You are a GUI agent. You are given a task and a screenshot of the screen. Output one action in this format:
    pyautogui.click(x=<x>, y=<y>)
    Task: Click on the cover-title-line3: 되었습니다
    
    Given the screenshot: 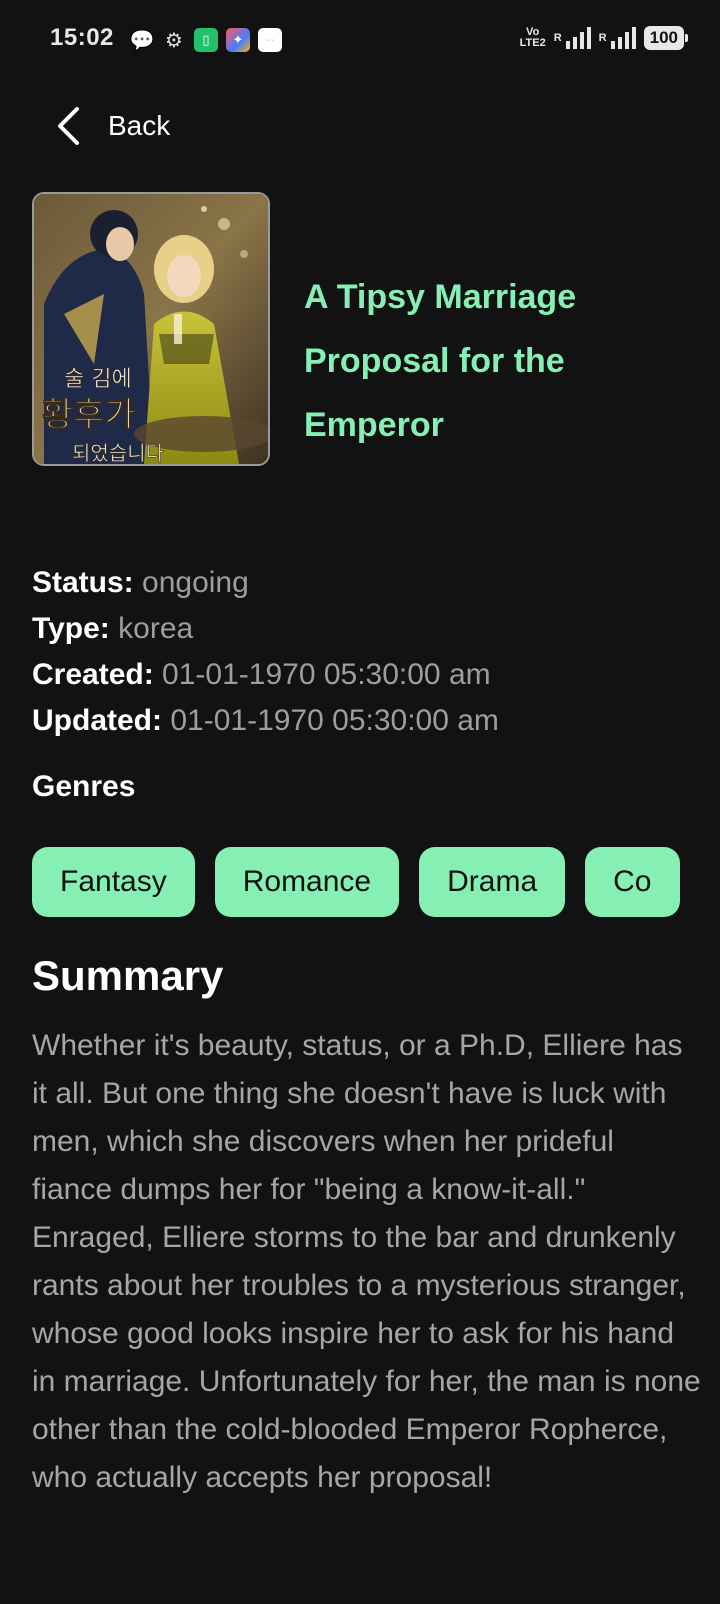 What is the action you would take?
    pyautogui.click(x=118, y=452)
    